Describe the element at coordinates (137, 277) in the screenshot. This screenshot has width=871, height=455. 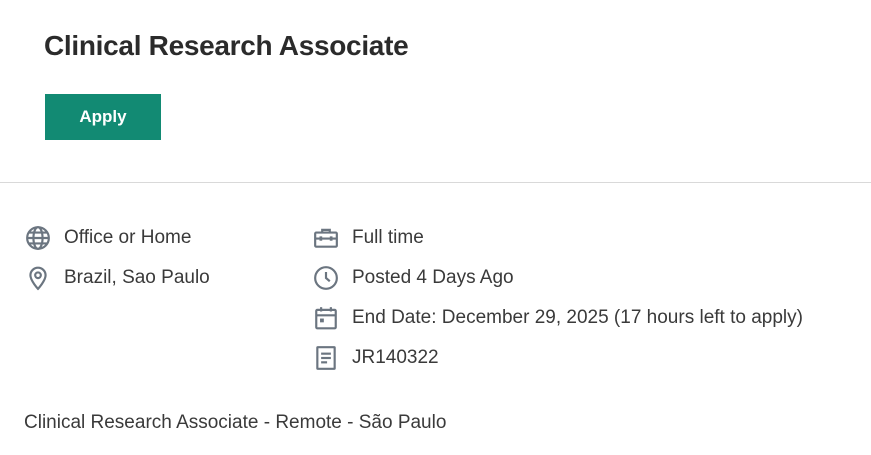
I see `location-text: Brazil, Sao Paulo` at that location.